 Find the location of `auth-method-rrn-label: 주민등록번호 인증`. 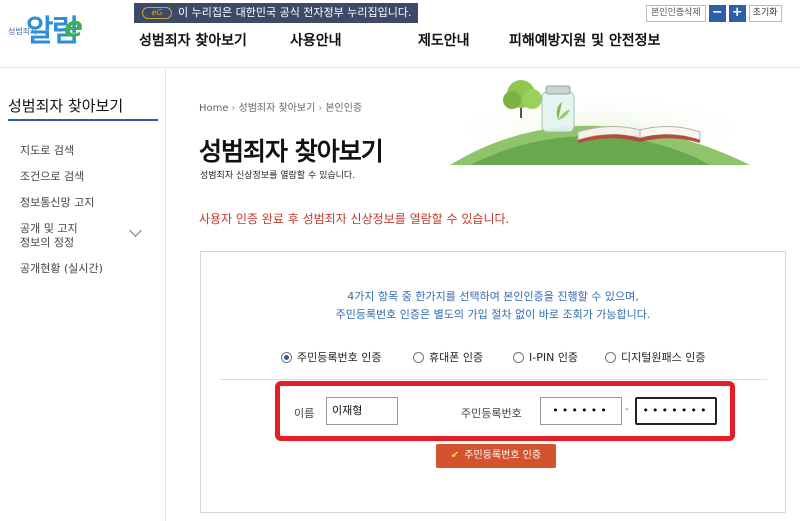

auth-method-rrn-label: 주민등록번호 인증 is located at coordinates (339, 357).